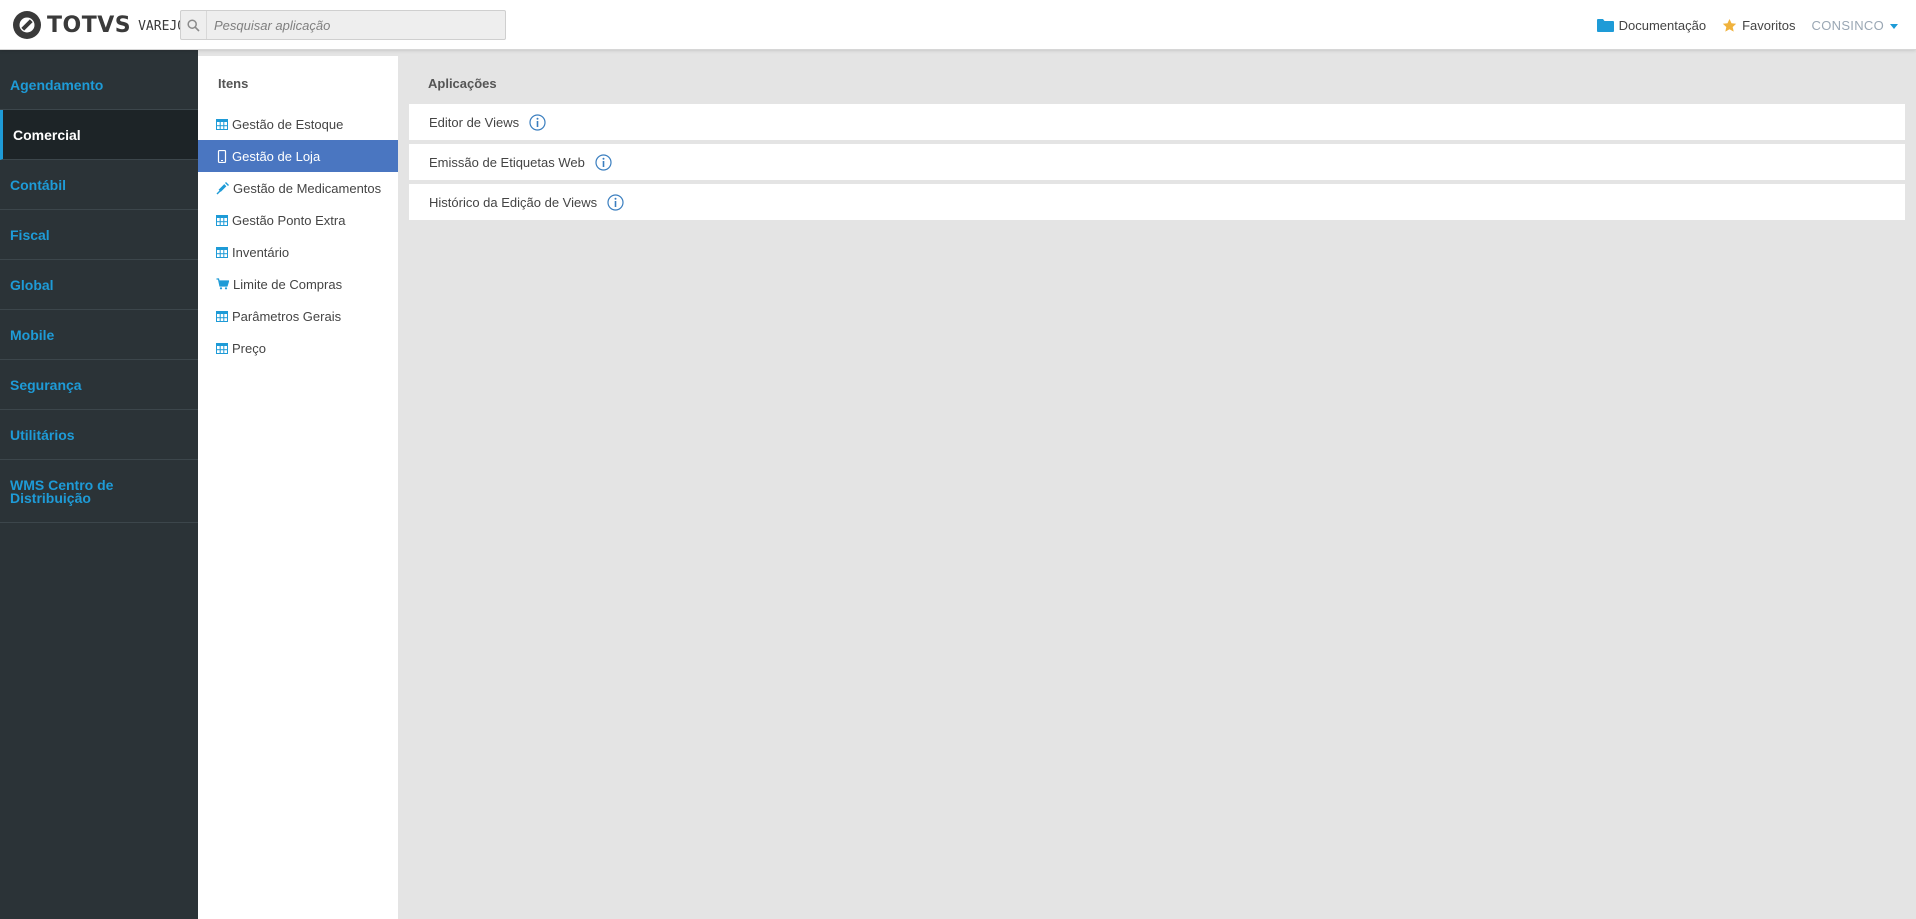 This screenshot has height=919, width=1916. I want to click on totvs-logo: TOTVS VAREJO, so click(98, 25).